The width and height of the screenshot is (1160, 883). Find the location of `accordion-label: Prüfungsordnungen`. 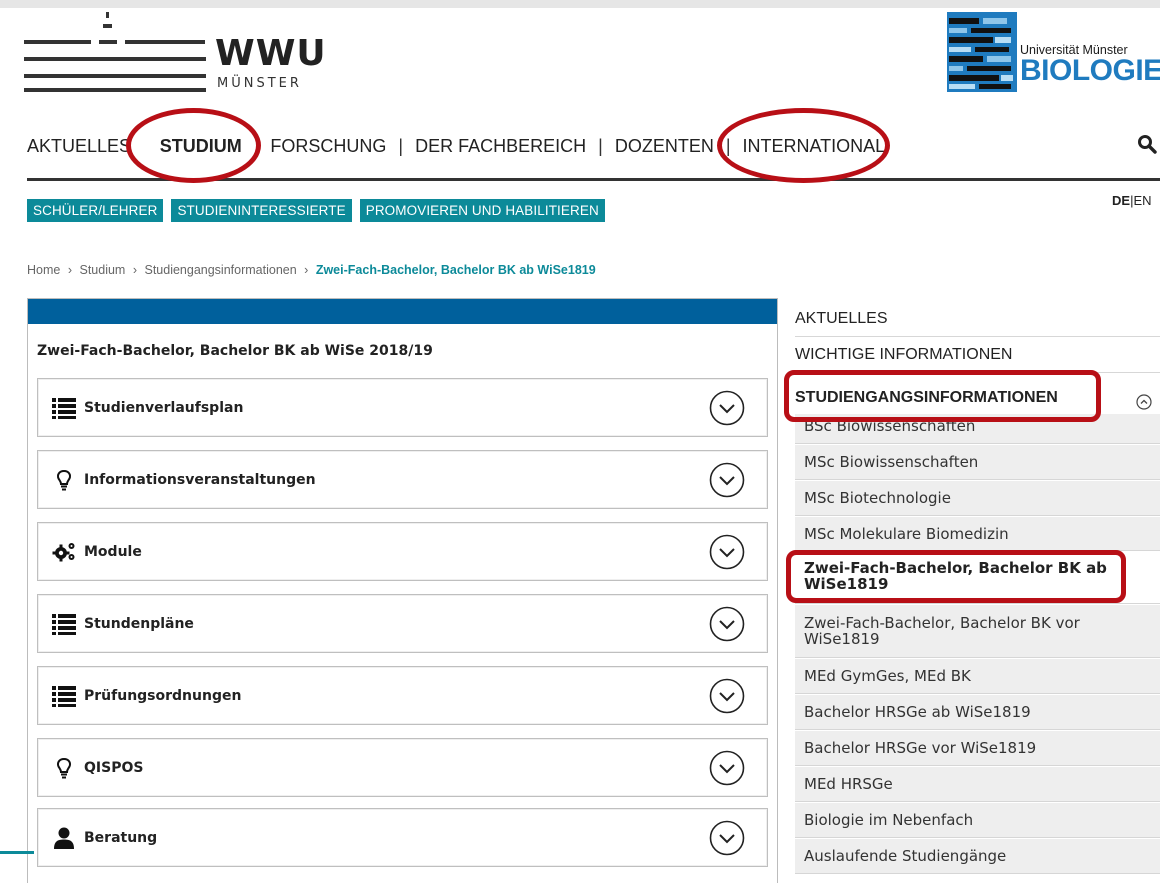

accordion-label: Prüfungsordnungen is located at coordinates (163, 695).